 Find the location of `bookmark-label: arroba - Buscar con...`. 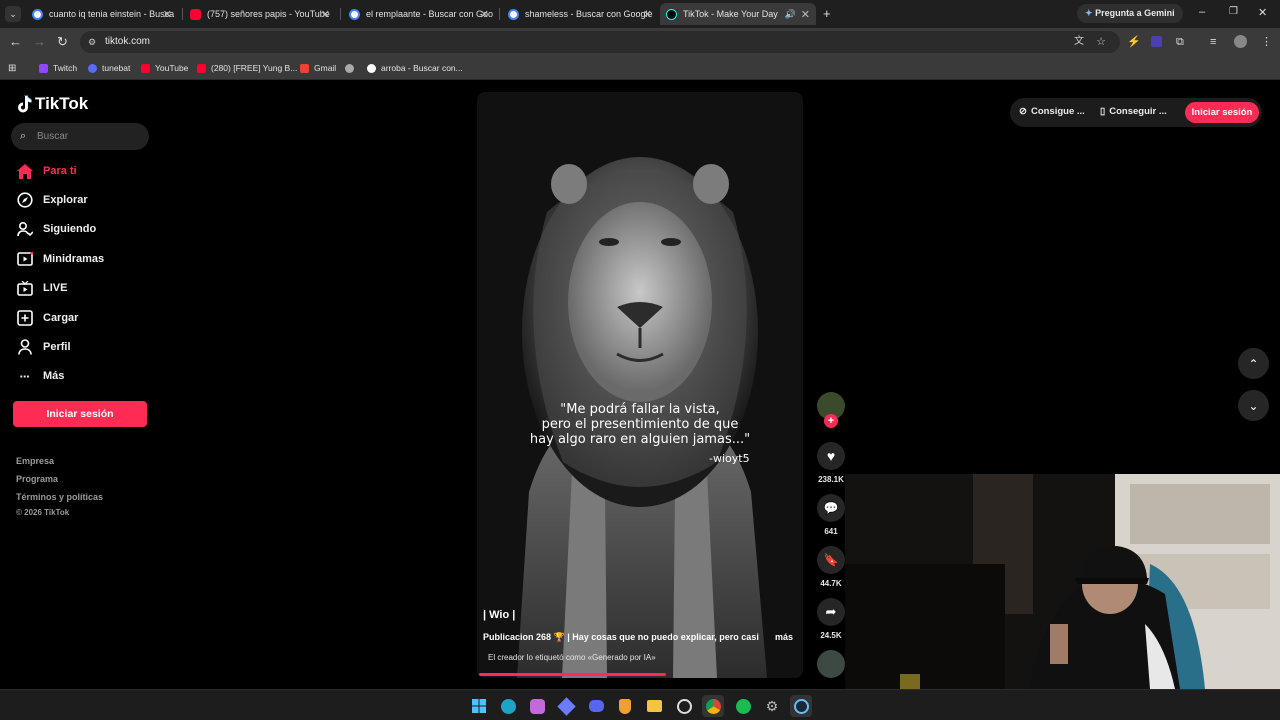

bookmark-label: arroba - Buscar con... is located at coordinates (422, 68).